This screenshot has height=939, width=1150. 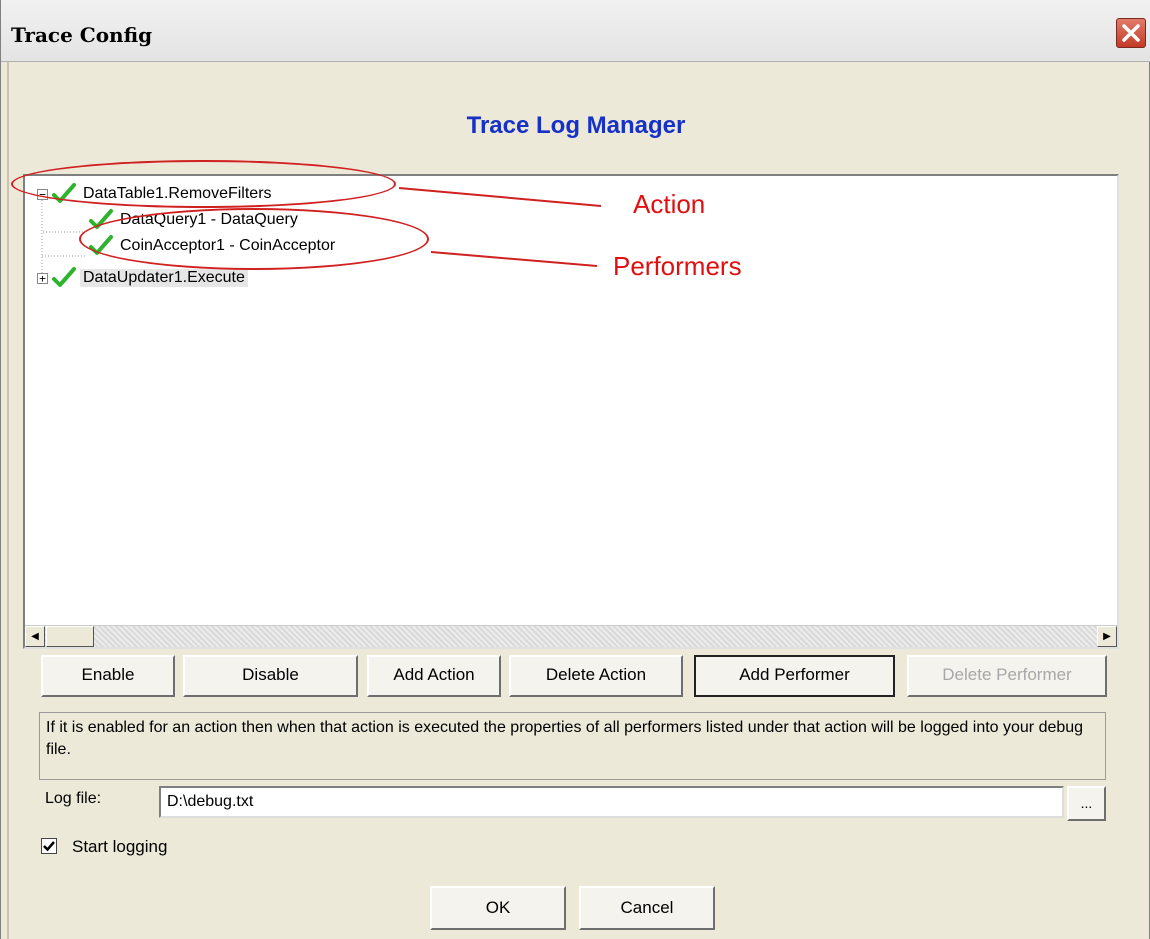 What do you see at coordinates (164, 278) in the screenshot?
I see `tree-node-label: DataUpdater1.Execute` at bounding box center [164, 278].